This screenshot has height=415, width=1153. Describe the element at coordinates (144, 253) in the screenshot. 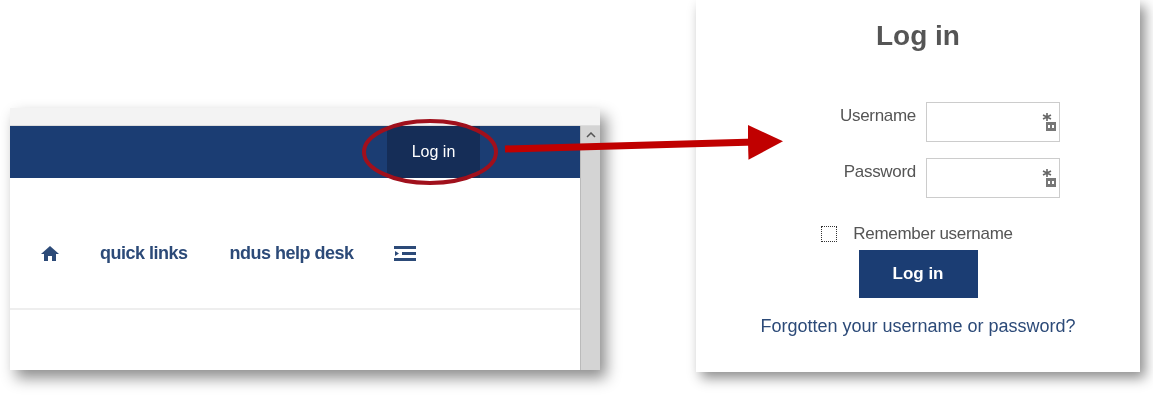

I see `nav-link: quick links` at that location.